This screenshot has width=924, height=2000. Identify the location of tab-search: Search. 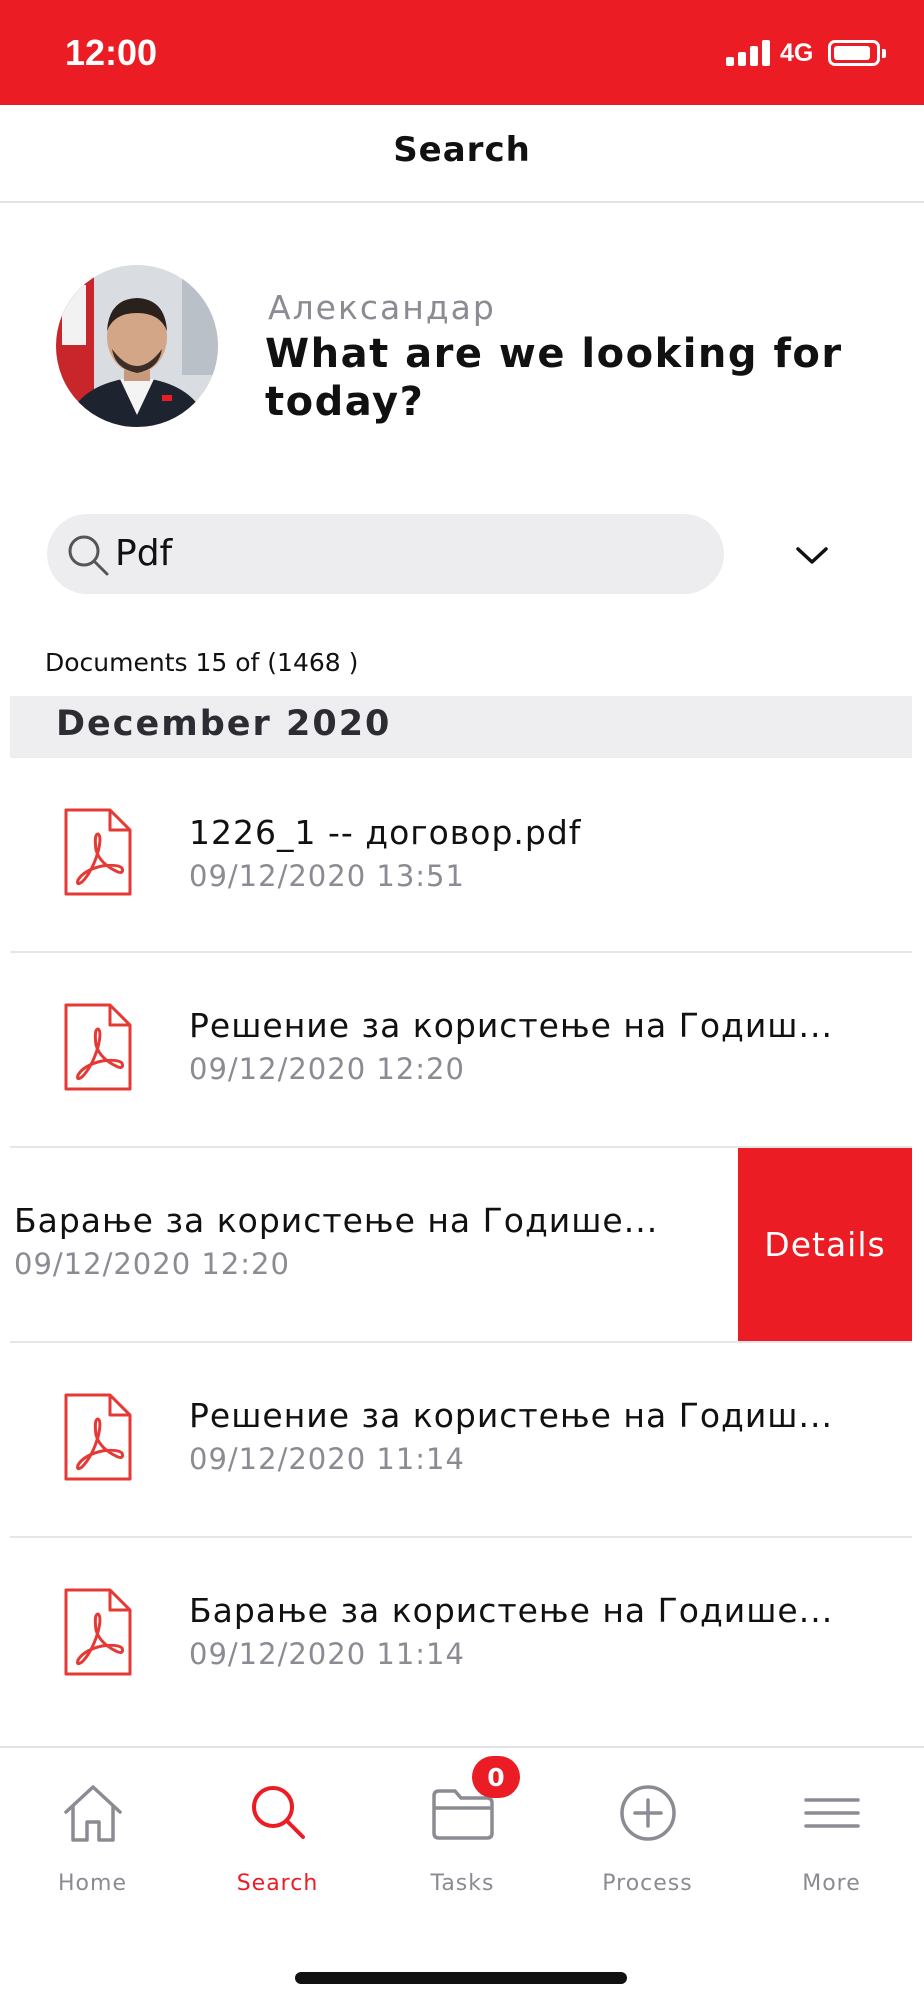
(277, 1828).